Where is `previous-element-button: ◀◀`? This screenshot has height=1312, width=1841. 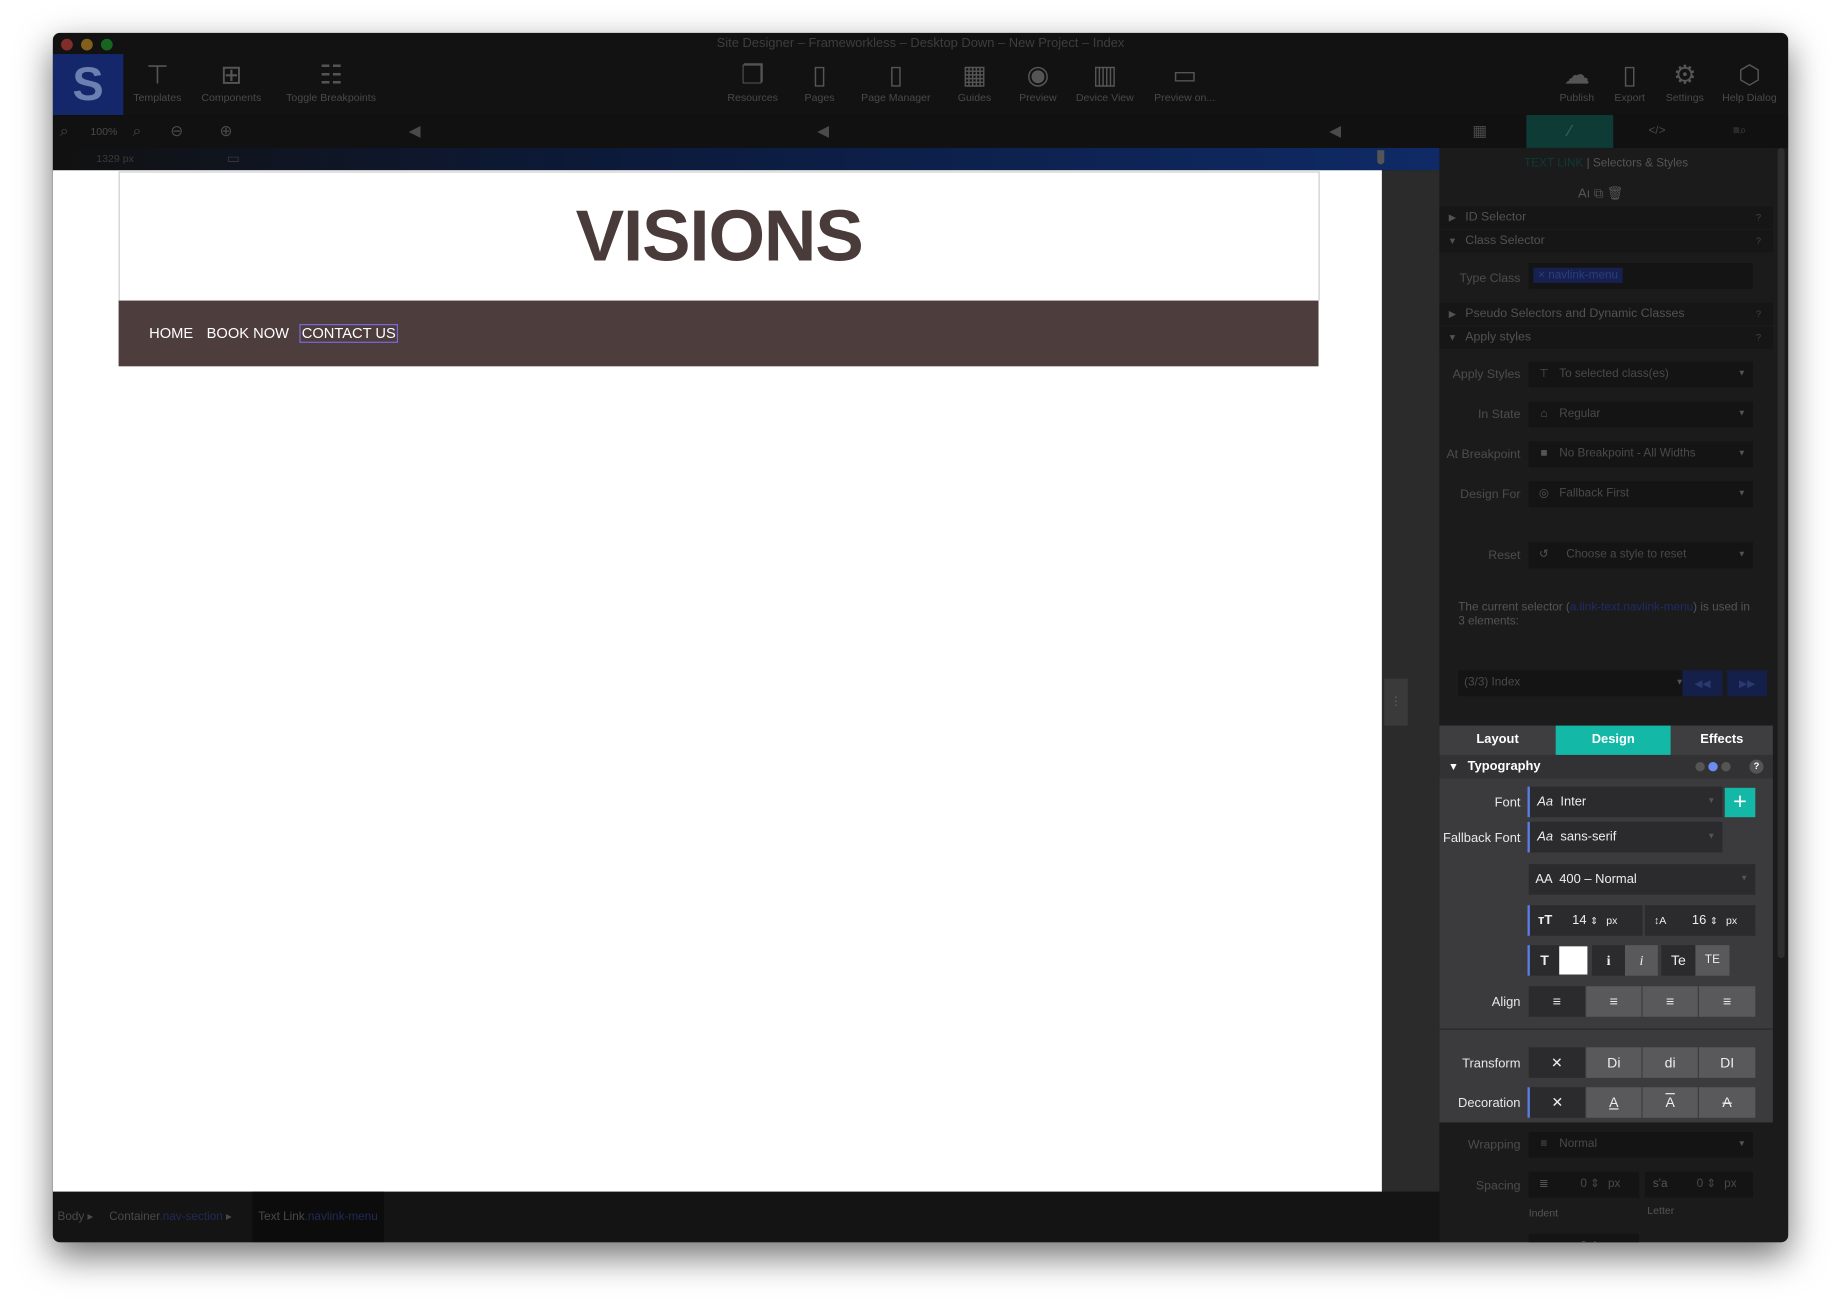
previous-element-button: ◀◀ is located at coordinates (1702, 683).